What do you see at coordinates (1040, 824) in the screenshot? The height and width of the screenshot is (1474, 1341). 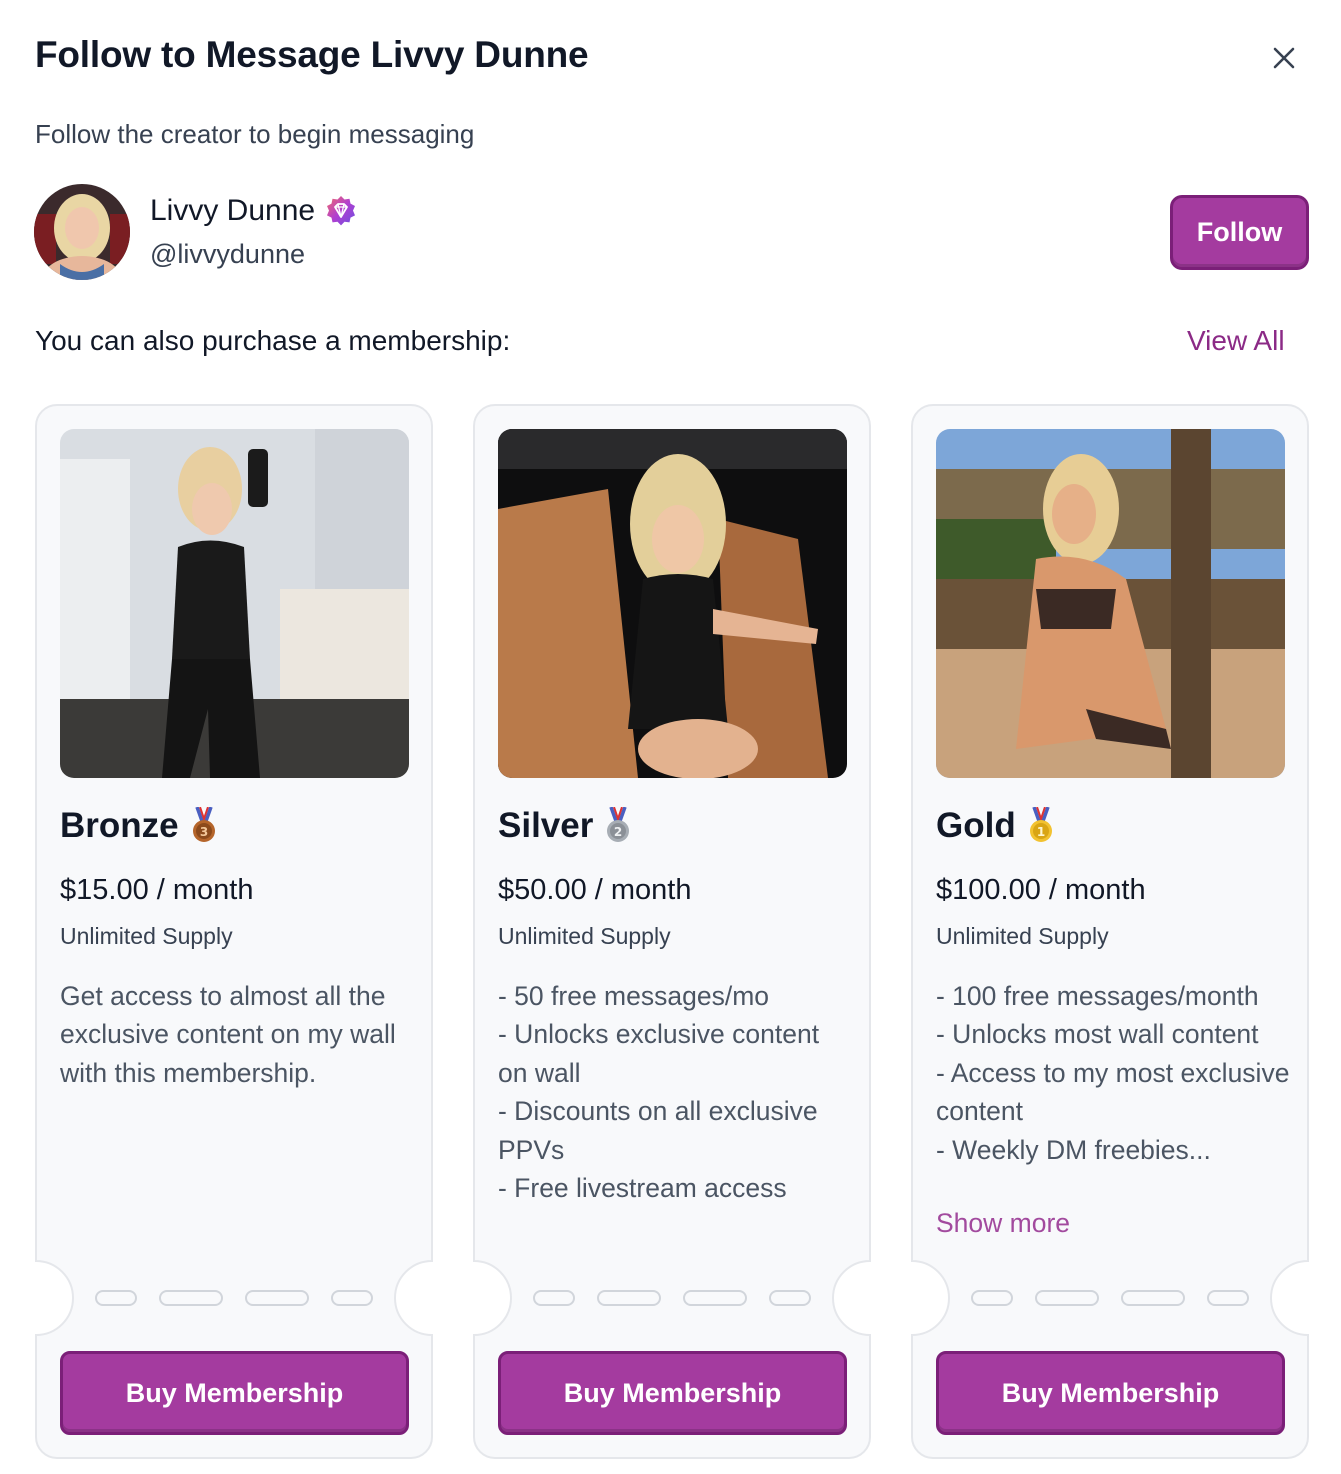 I see `gold-medal-icon: 1` at bounding box center [1040, 824].